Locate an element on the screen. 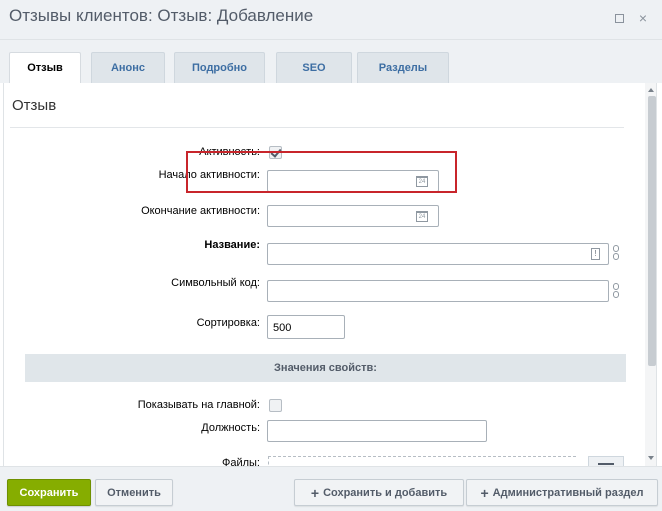 Image resolution: width=662 pixels, height=511 pixels. vertical-scrollbar is located at coordinates (650, 274).